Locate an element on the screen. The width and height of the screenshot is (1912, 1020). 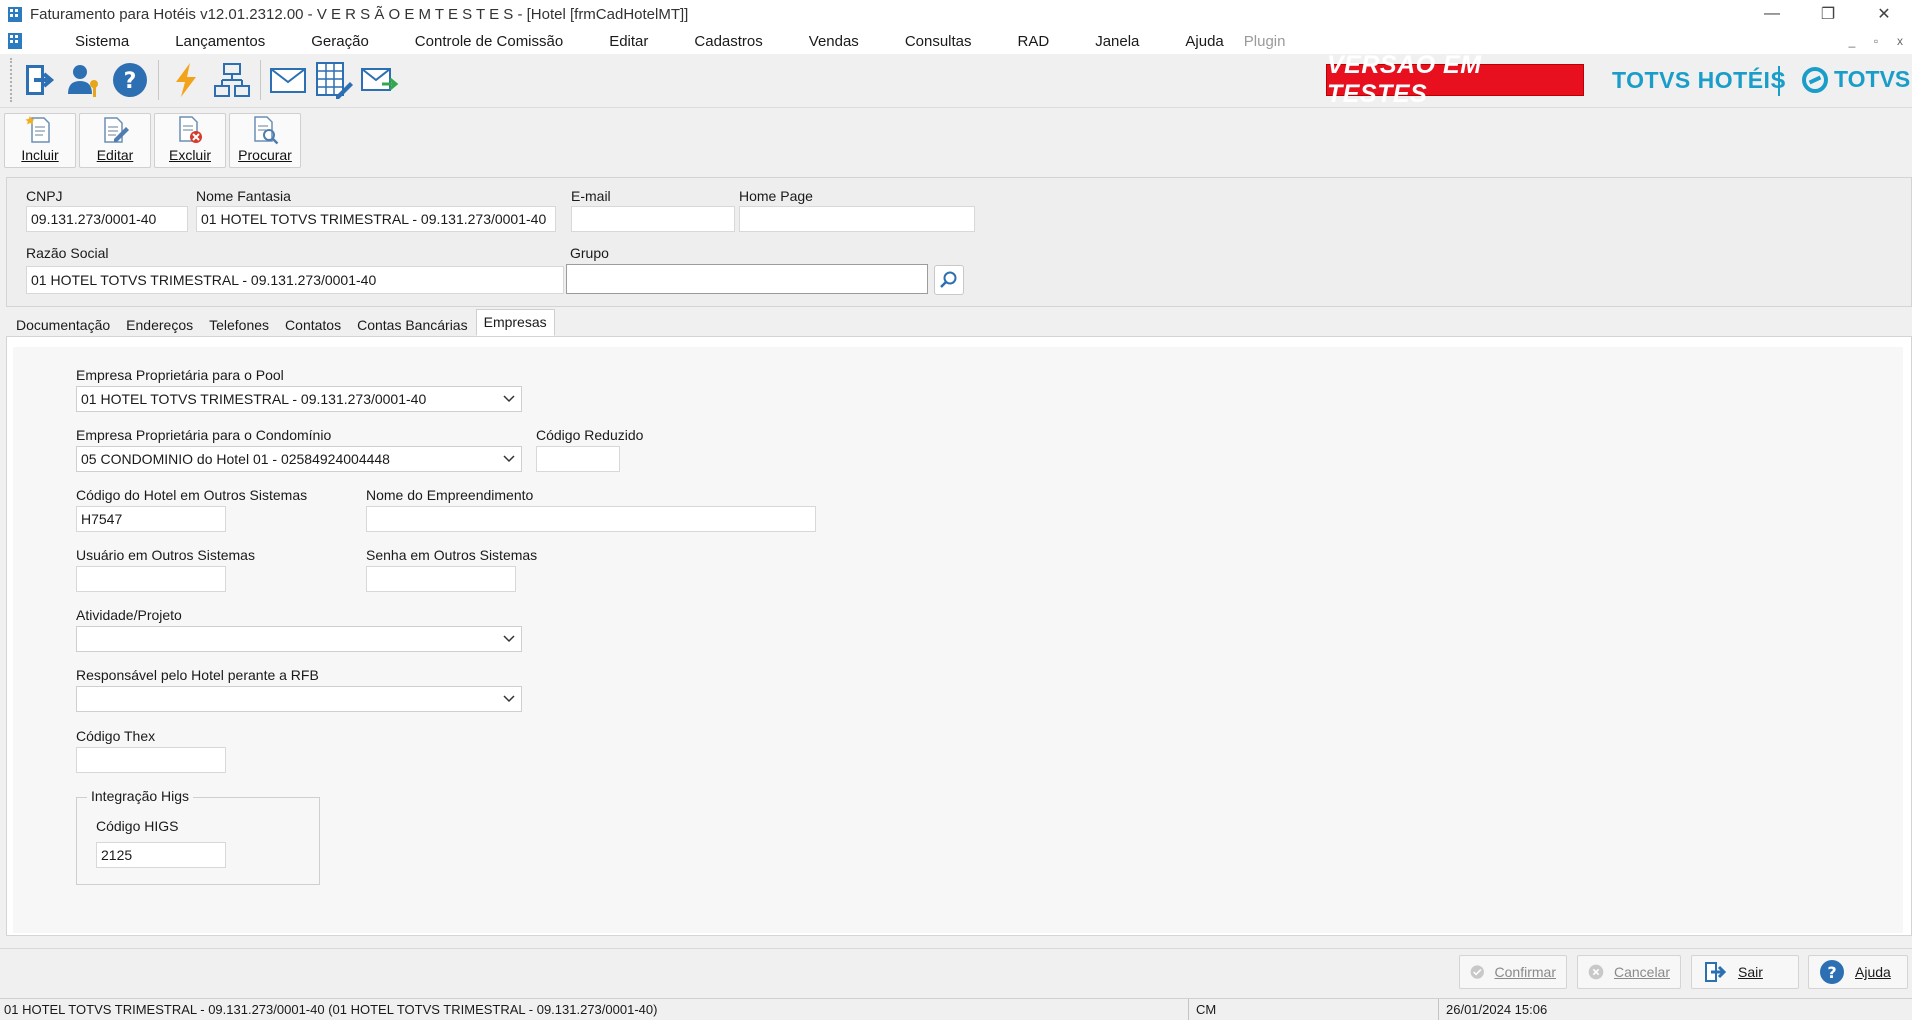
cnpj-field: 09.131.273/0001-40 is located at coordinates (107, 219).